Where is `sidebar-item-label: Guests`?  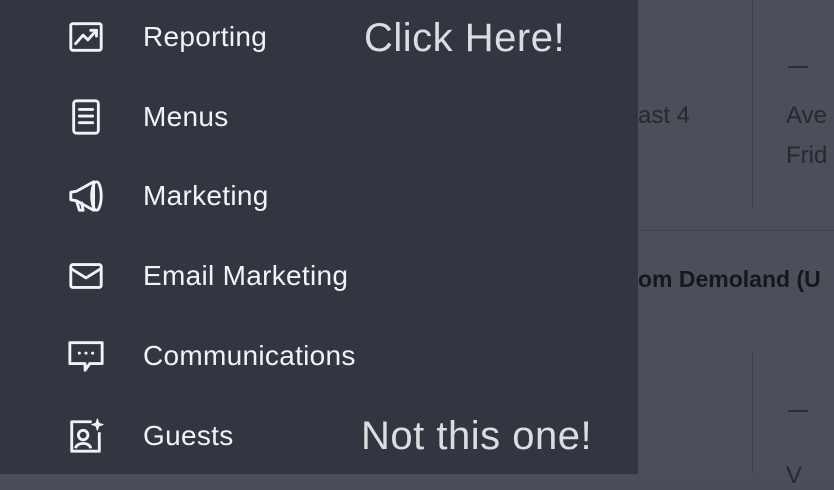
sidebar-item-label: Guests is located at coordinates (188, 435).